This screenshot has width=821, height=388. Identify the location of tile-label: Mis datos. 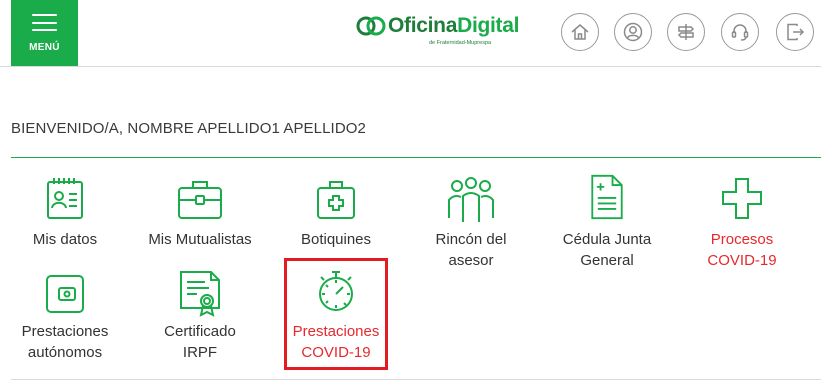
(65, 239).